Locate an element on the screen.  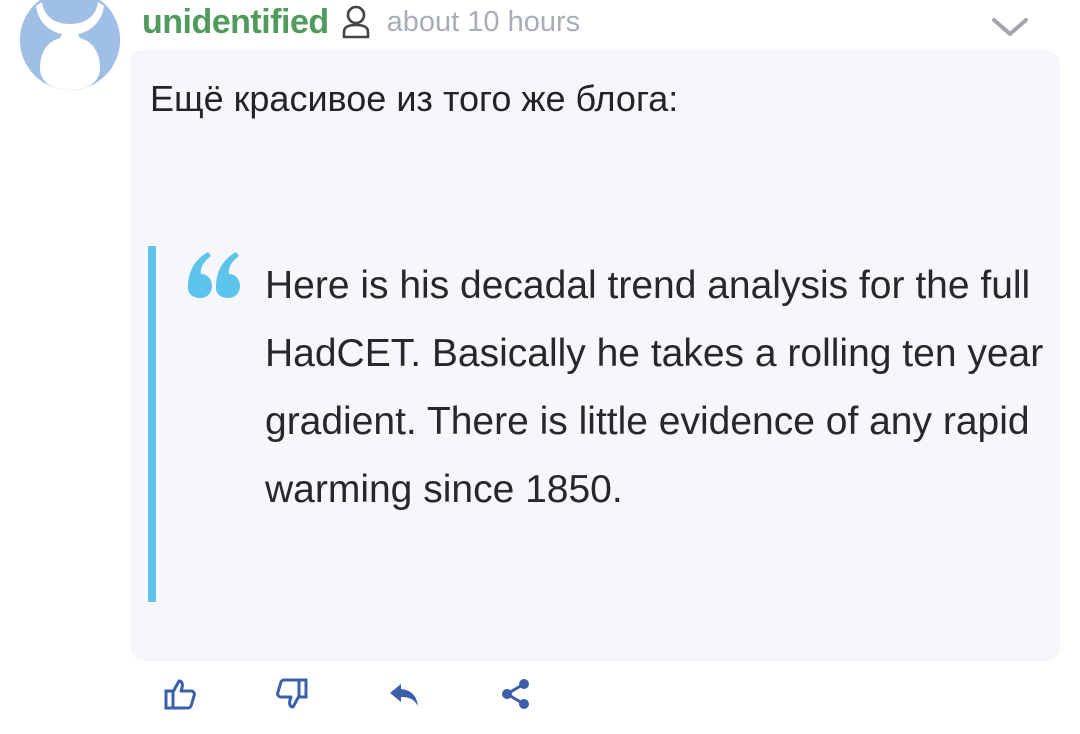
avatar is located at coordinates (70, 45).